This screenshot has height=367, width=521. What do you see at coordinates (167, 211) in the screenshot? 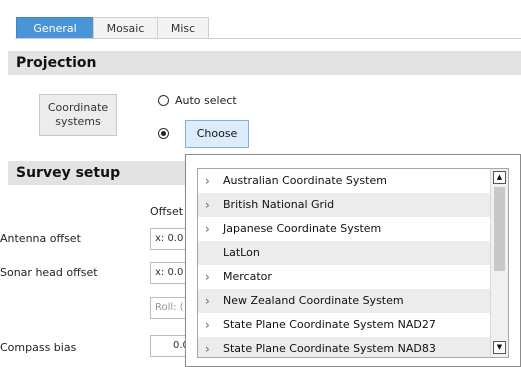
I see `offset-column-label: Offset` at bounding box center [167, 211].